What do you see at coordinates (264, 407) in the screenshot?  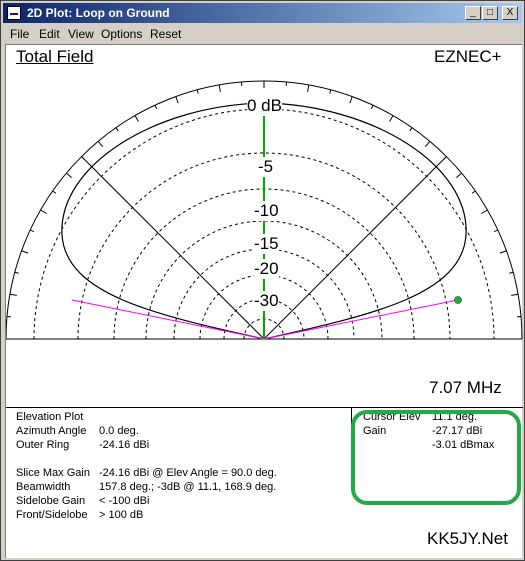 I see `info-separator` at bounding box center [264, 407].